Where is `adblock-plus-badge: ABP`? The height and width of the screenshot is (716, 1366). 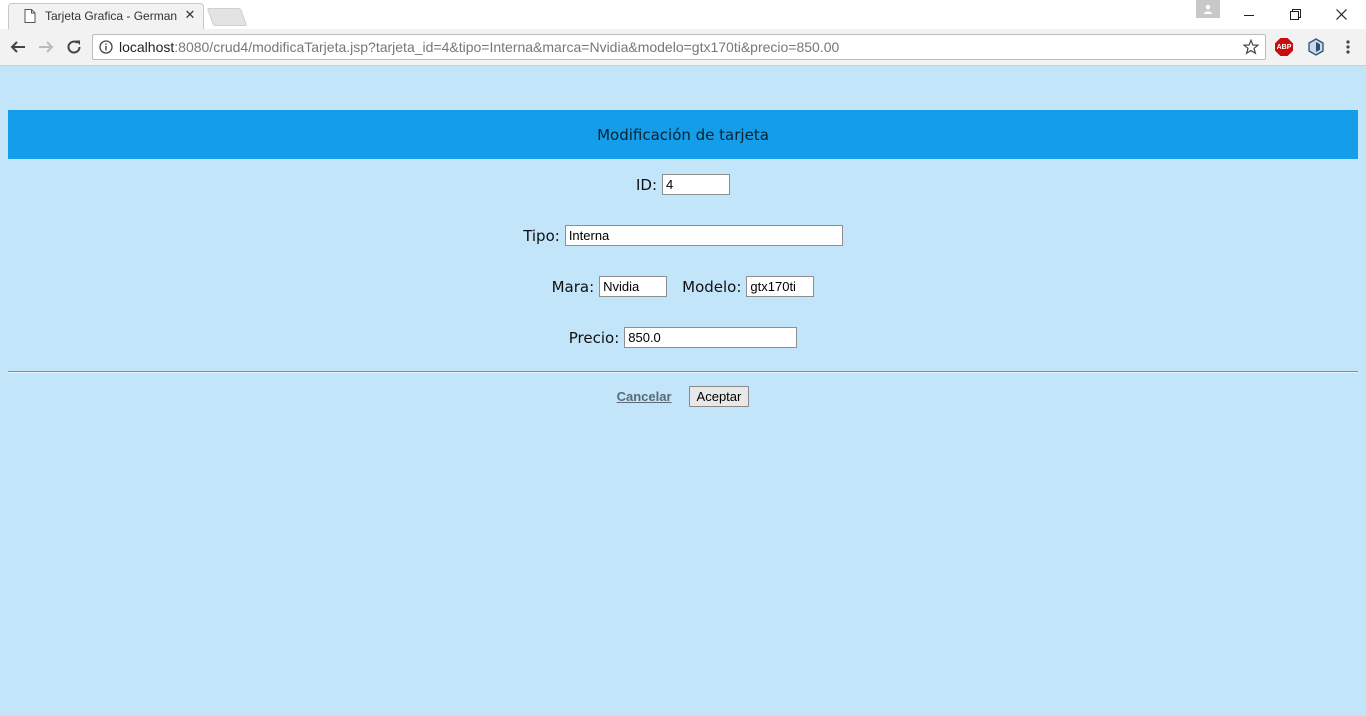
adblock-plus-badge: ABP is located at coordinates (1284, 47).